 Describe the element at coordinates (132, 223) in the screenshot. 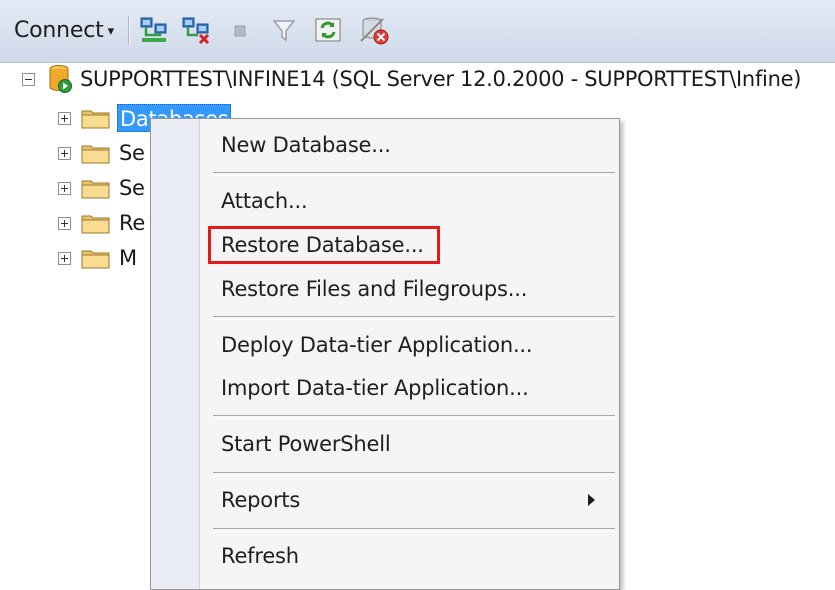

I see `folder-label: Re` at that location.